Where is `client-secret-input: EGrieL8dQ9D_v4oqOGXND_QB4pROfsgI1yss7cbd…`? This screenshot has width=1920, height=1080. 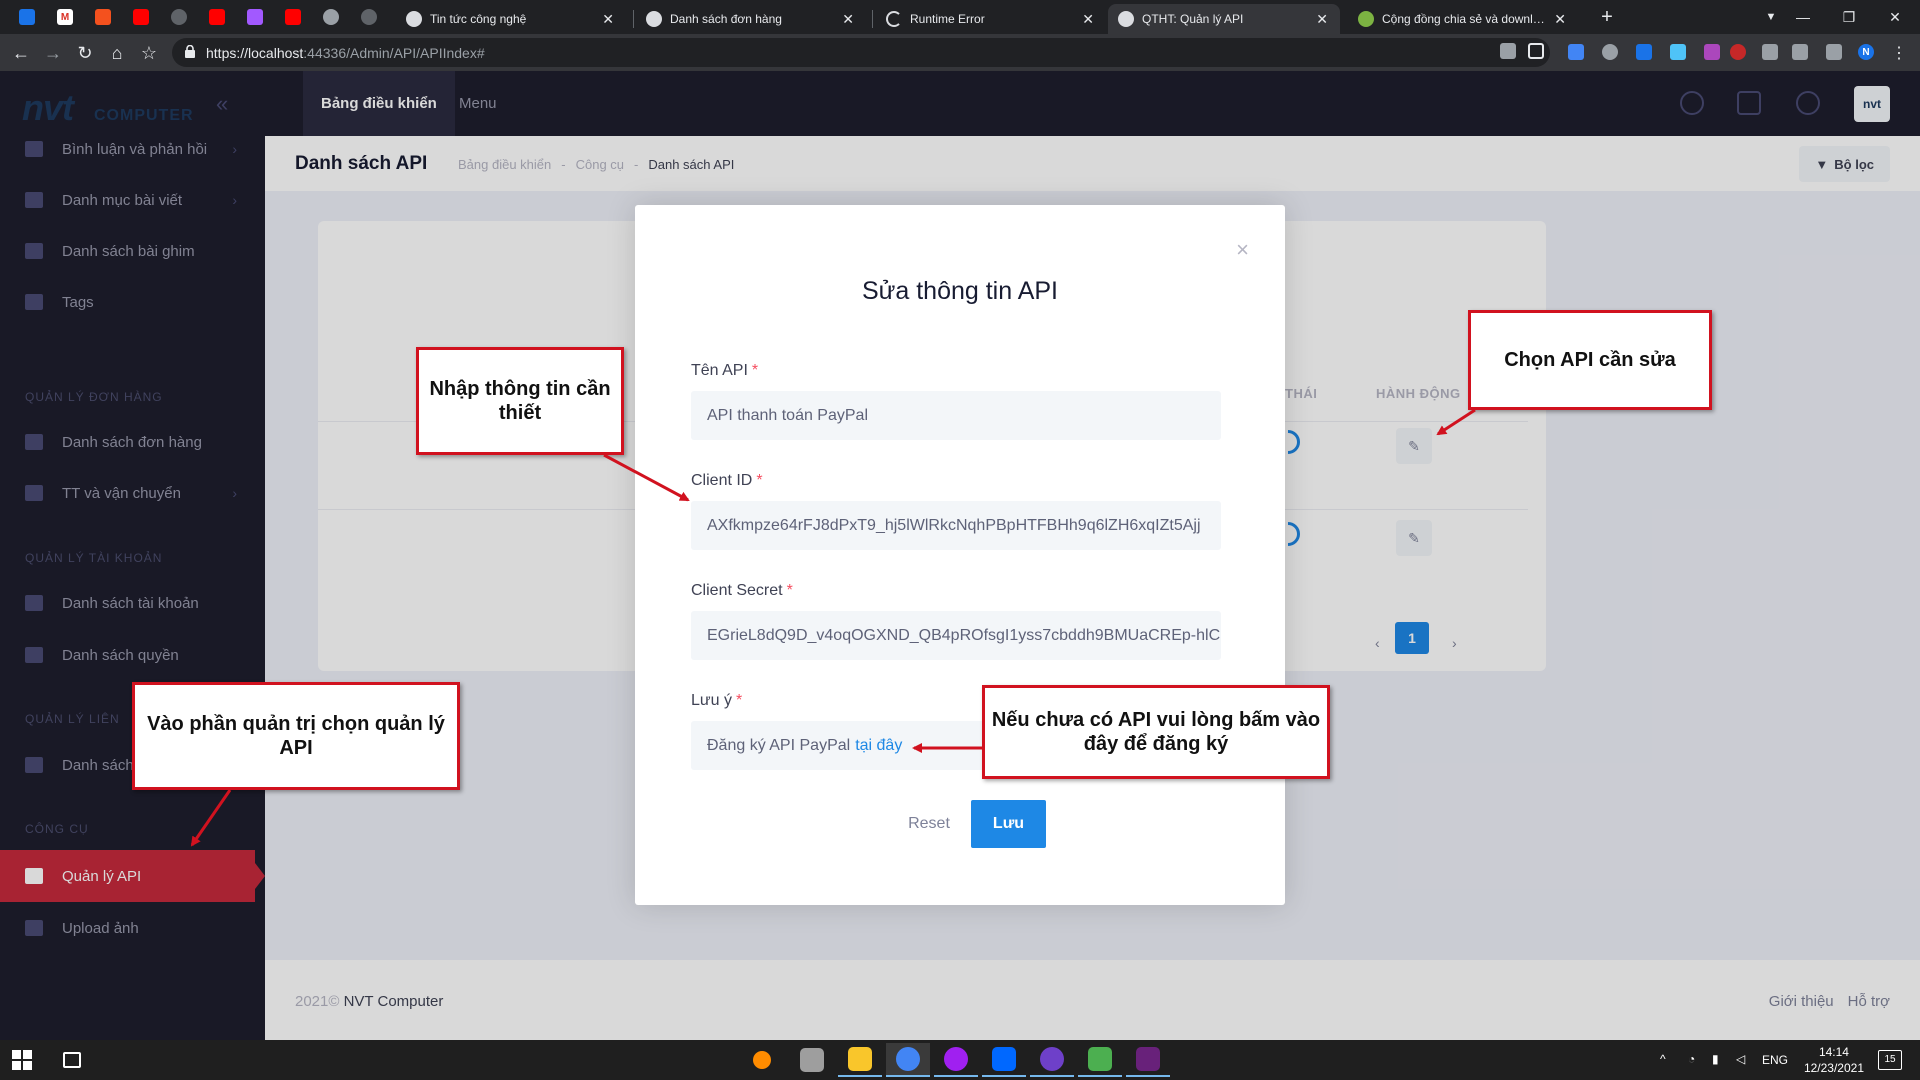 client-secret-input: EGrieL8dQ9D_v4oqOGXND_QB4pROfsgI1yss7cbd… is located at coordinates (956, 635).